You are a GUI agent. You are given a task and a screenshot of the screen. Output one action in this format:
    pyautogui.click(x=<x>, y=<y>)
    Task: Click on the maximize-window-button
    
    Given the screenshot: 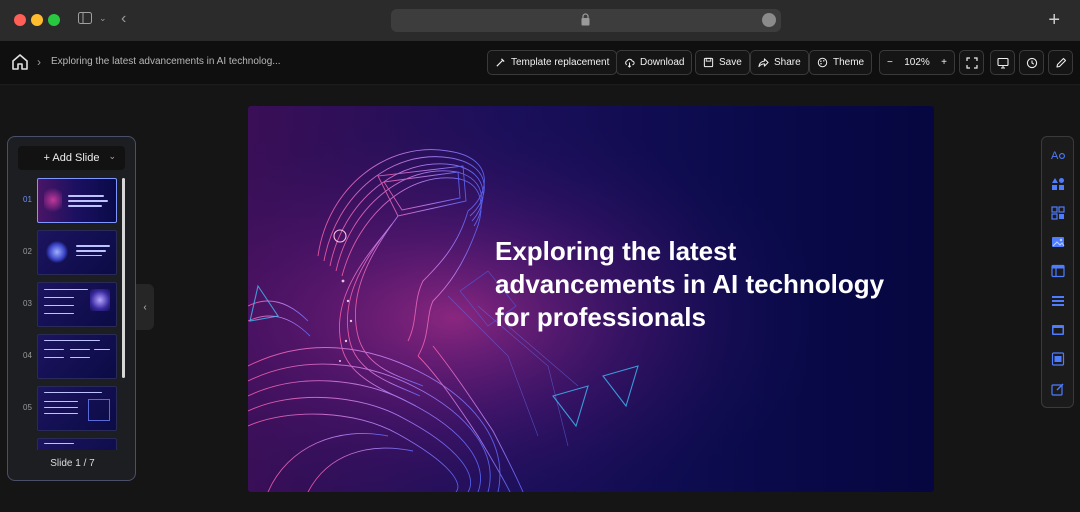 What is the action you would take?
    pyautogui.click(x=54, y=20)
    